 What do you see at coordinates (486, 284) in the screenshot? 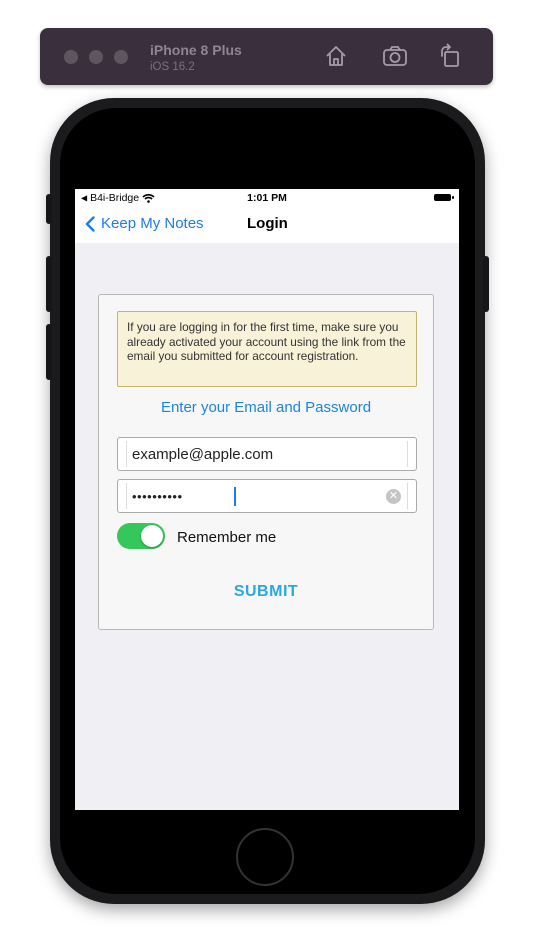
I see `power-button` at bounding box center [486, 284].